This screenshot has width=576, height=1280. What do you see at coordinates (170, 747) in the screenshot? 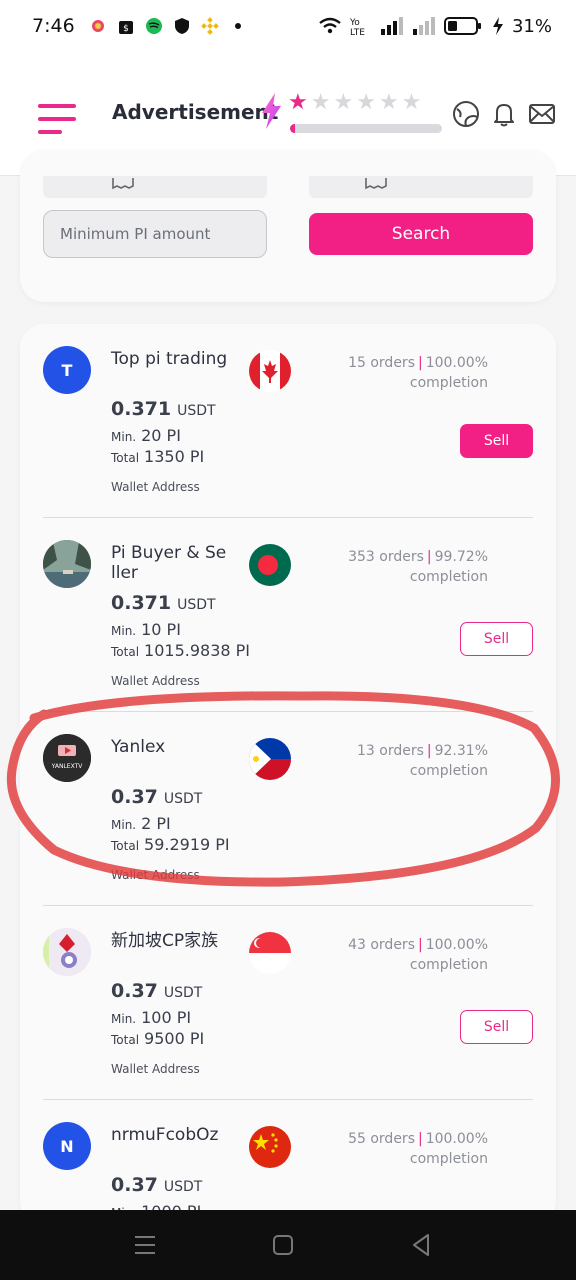
I see `merchant-name: Yanlex` at bounding box center [170, 747].